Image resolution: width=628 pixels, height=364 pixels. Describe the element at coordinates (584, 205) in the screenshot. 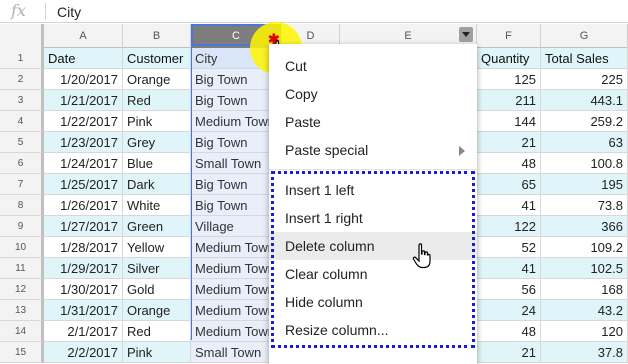

I see `table-cell: 73.8` at that location.